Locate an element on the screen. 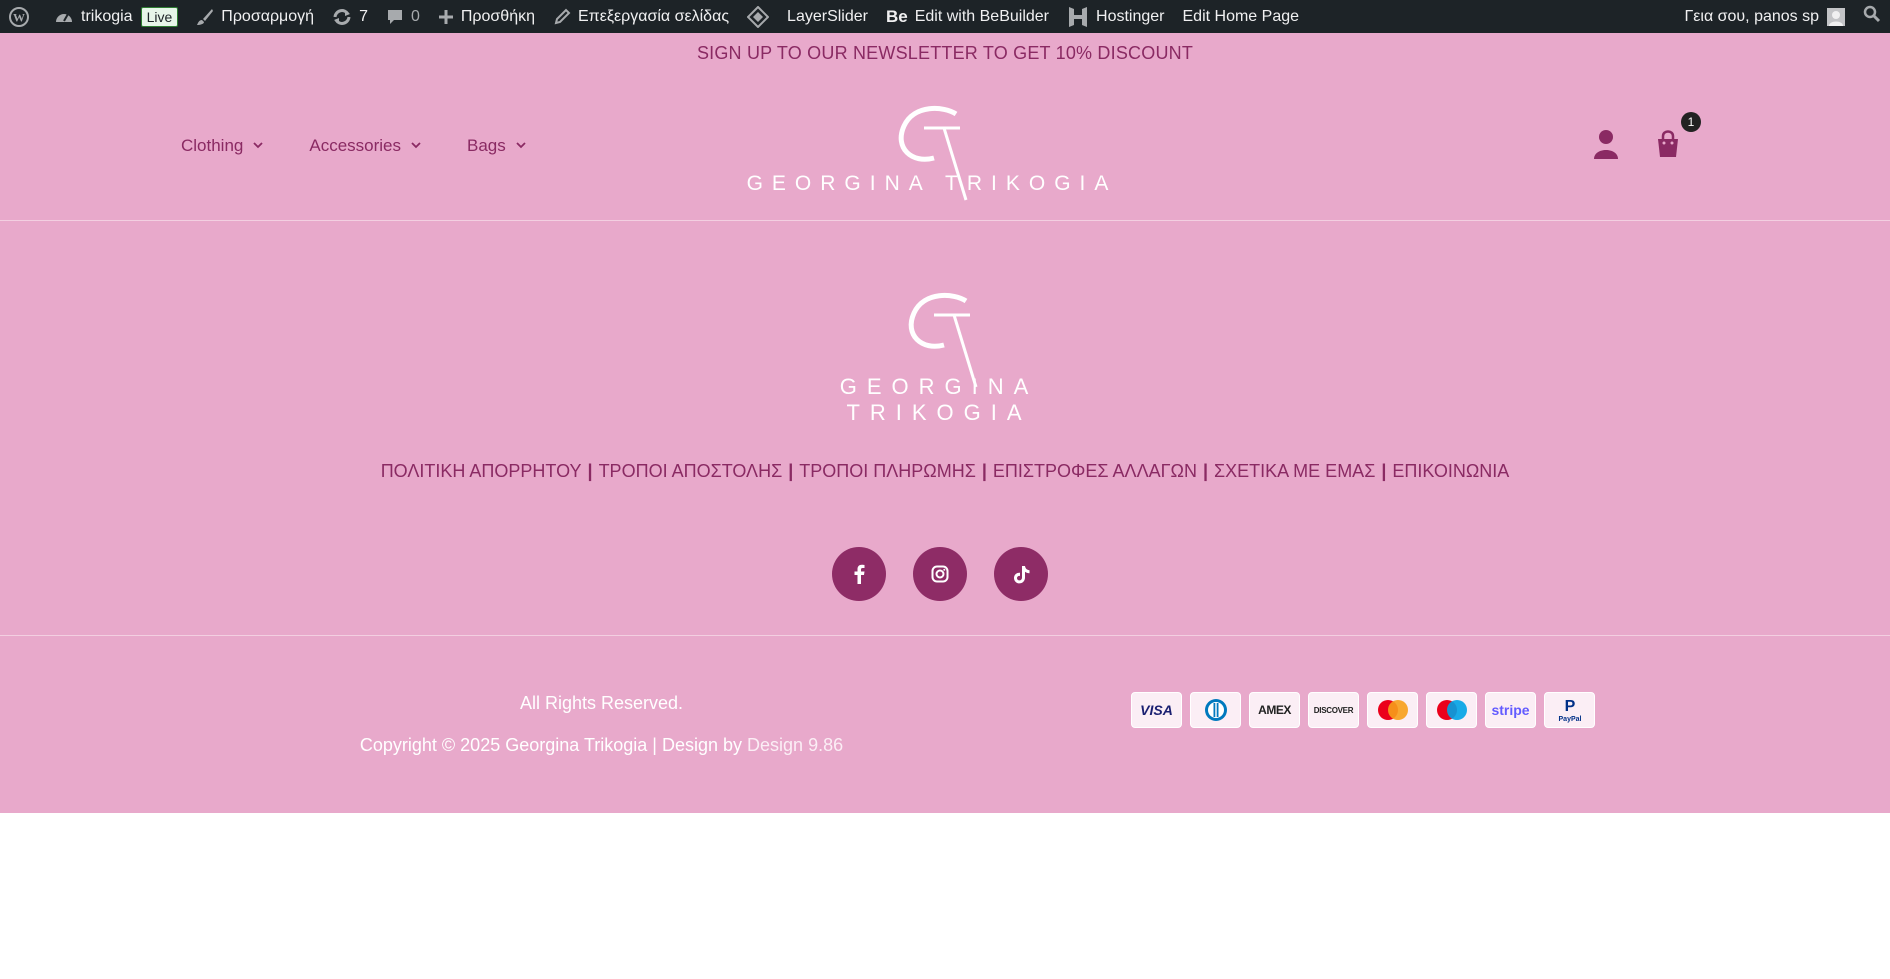 The image size is (1890, 979). cart-button: 1 is located at coordinates (1678, 137).